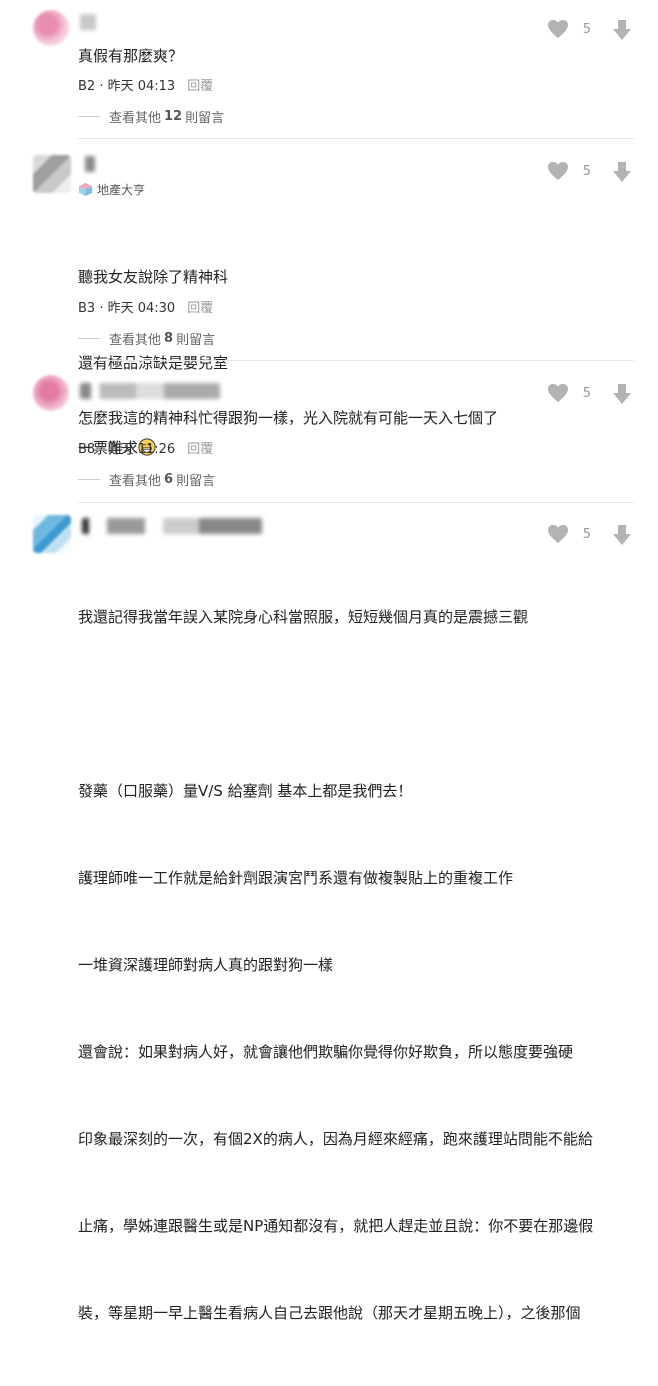  I want to click on comment-line: 一堆資深護理師對病人真的跟對狗一樣, so click(206, 965).